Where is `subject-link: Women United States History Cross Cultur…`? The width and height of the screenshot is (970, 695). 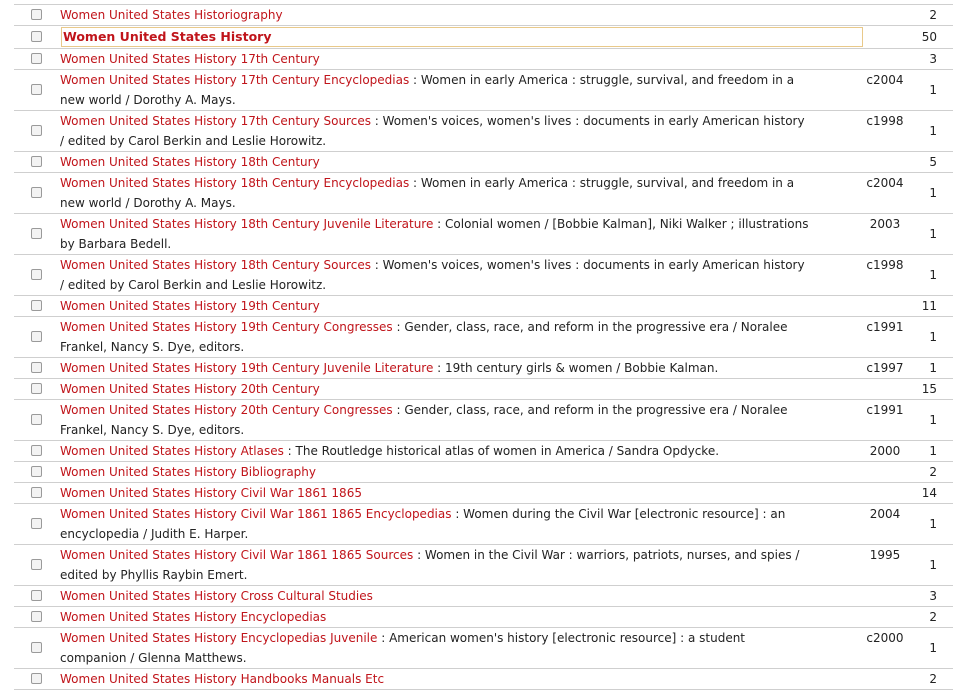
subject-link: Women United States History Cross Cultur… is located at coordinates (216, 596).